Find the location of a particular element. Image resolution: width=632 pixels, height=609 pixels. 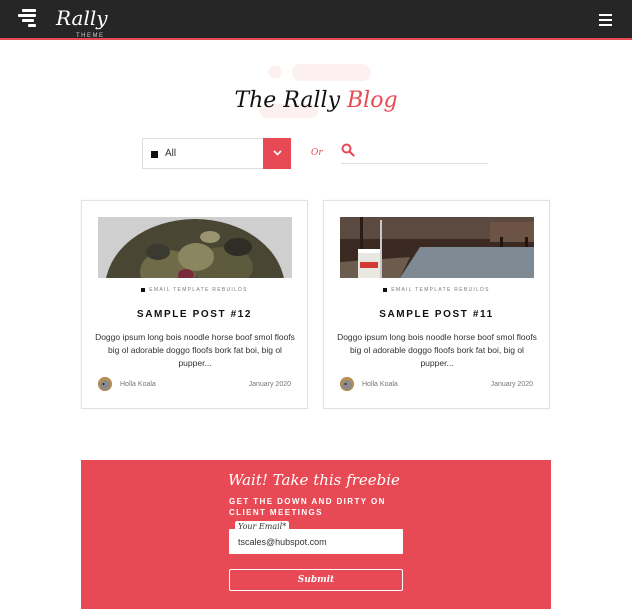

submit-button: Submit is located at coordinates (316, 580).